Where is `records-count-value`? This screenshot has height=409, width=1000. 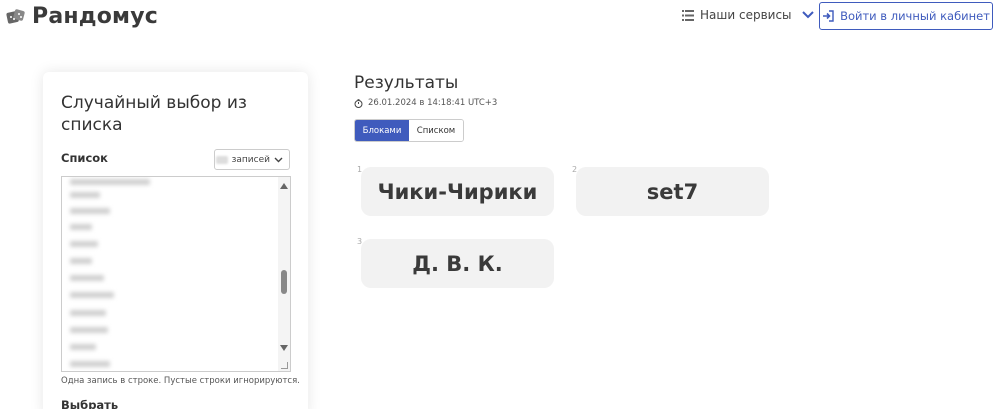
records-count-value is located at coordinates (221, 159).